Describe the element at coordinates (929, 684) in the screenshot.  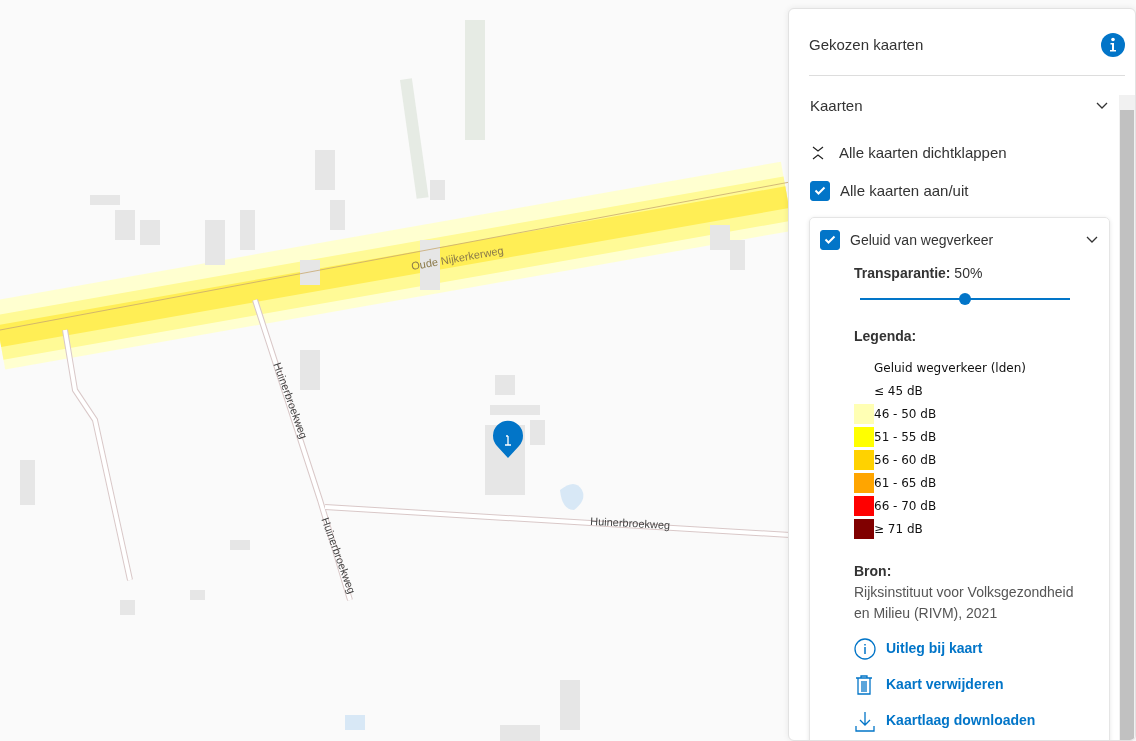
I see `link: Kaart verwijderen` at that location.